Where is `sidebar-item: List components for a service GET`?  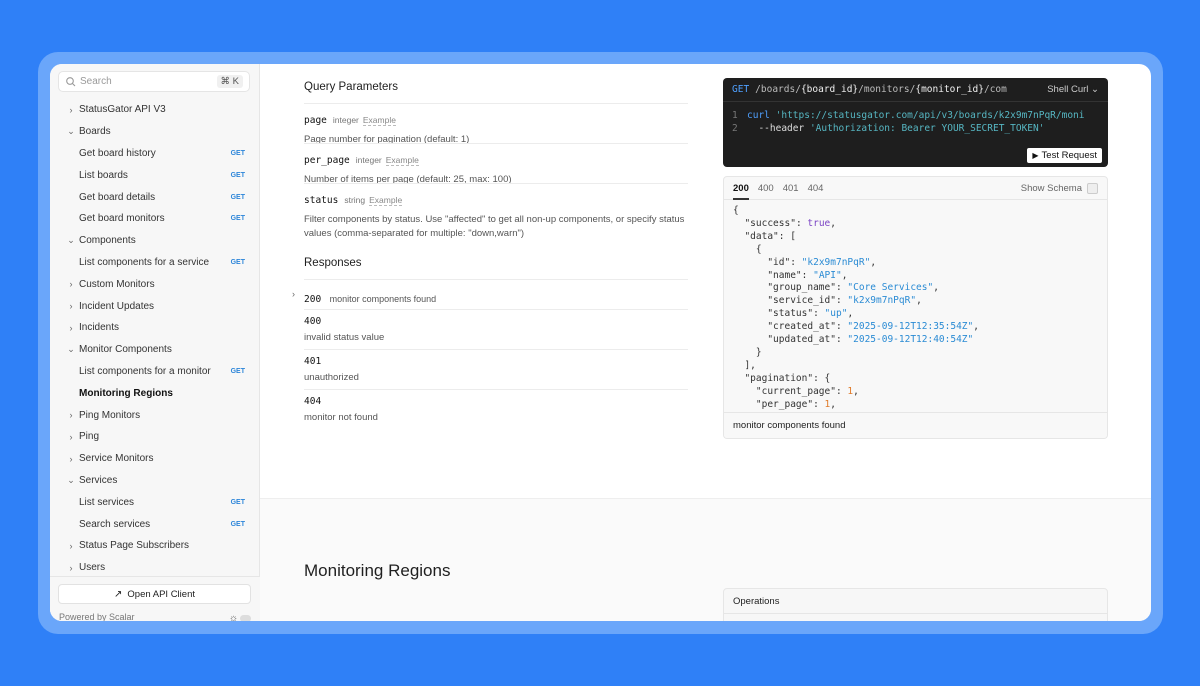
sidebar-item: List components for a service GET is located at coordinates (155, 263).